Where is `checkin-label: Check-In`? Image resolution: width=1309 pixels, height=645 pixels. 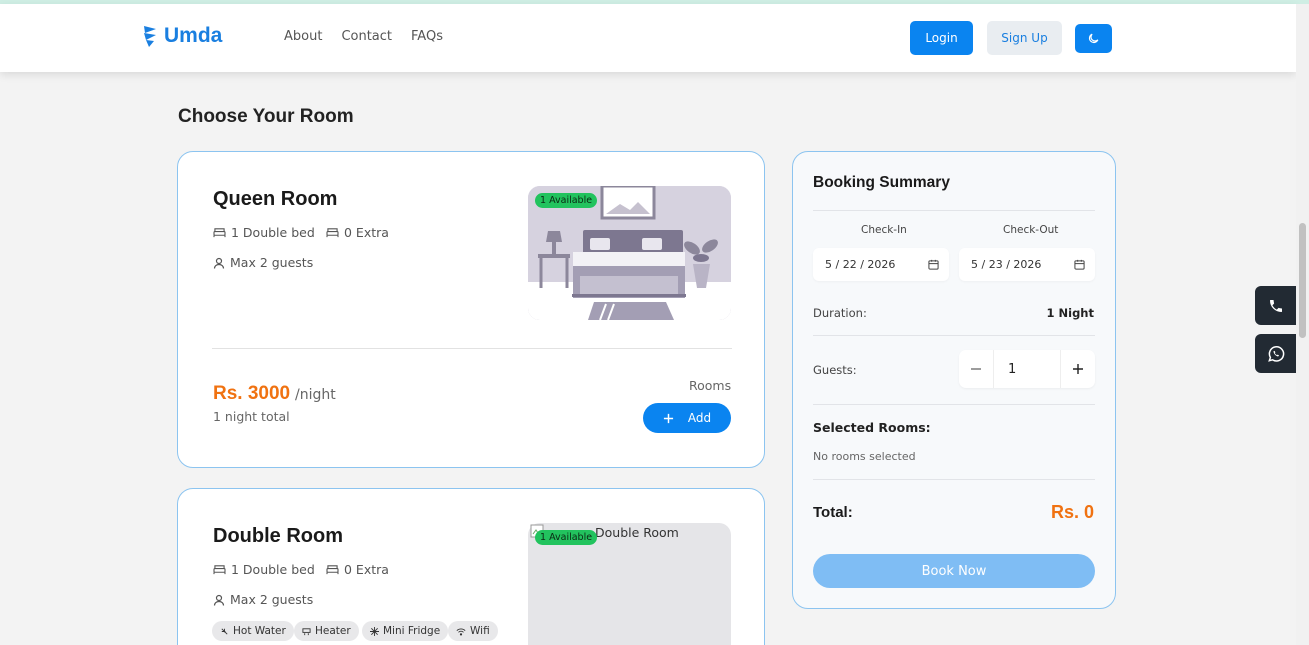
checkin-label: Check-In is located at coordinates (884, 230).